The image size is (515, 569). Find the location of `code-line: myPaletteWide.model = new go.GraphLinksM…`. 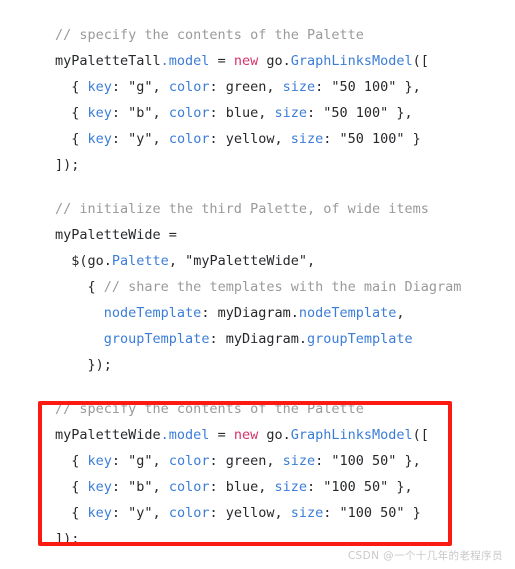

code-line: myPaletteWide.model = new go.GraphLinksM… is located at coordinates (242, 435).